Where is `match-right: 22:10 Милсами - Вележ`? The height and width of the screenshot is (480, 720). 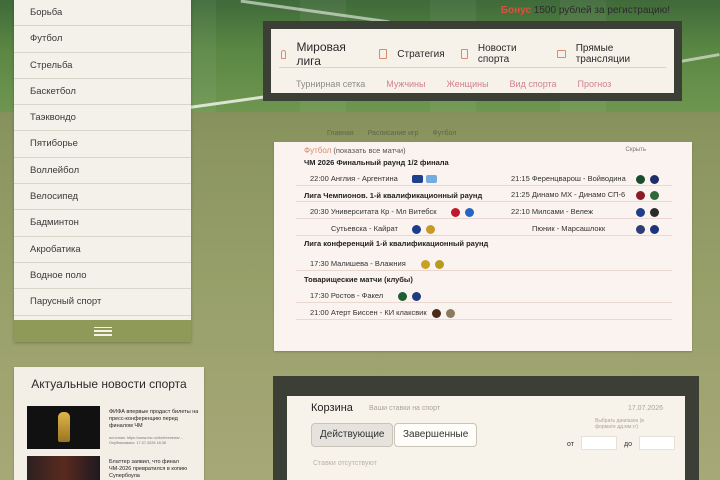 match-right: 22:10 Милсами - Вележ is located at coordinates (552, 211).